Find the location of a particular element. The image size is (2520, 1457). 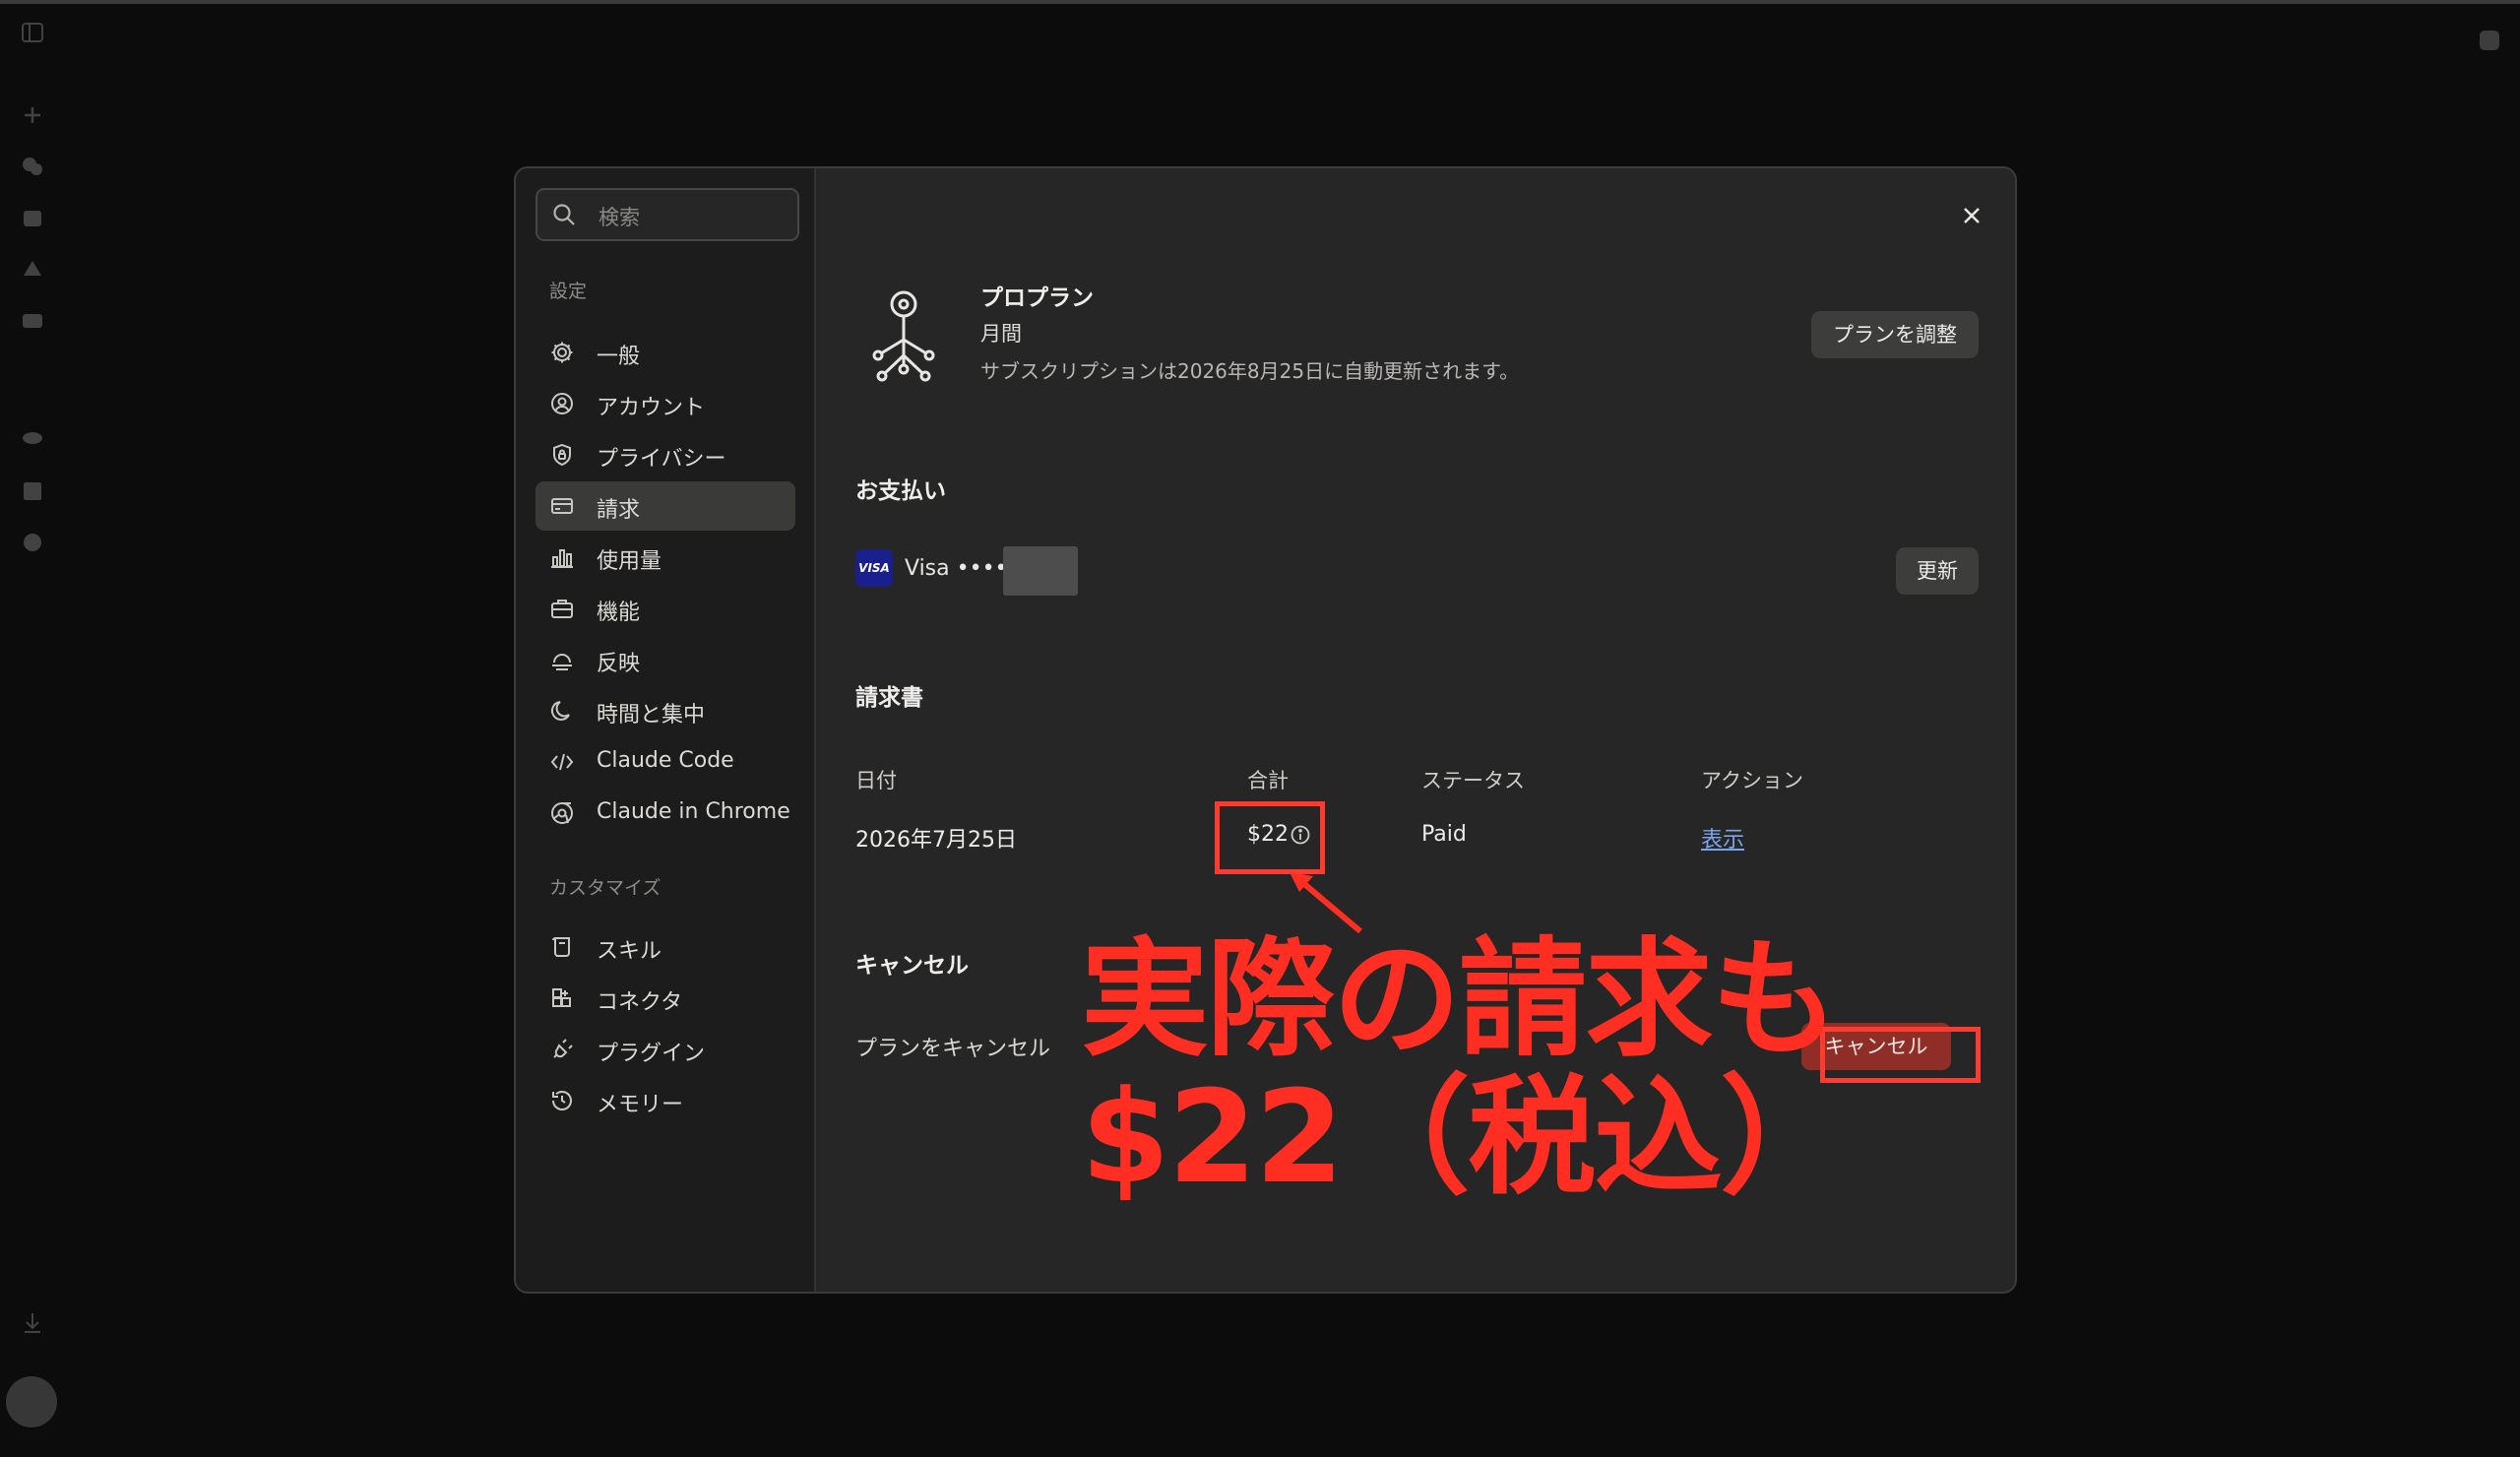

bar-chart-icon is located at coordinates (562, 557).